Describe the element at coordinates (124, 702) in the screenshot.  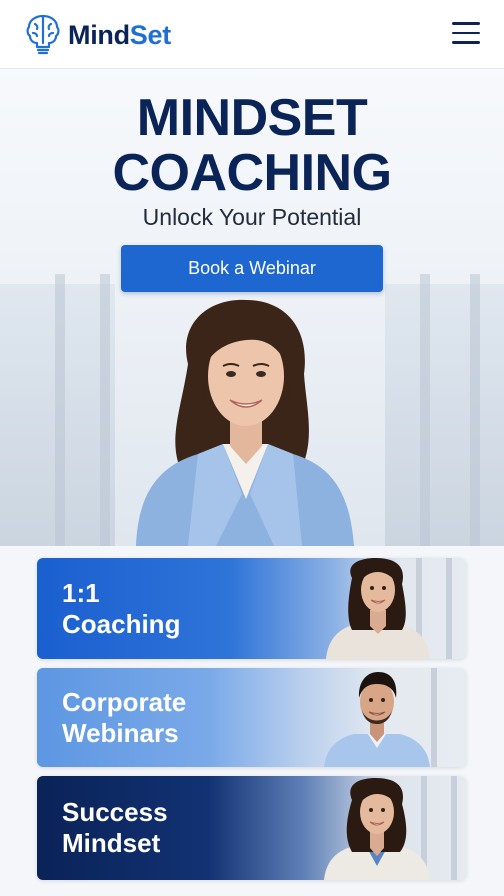
I see `service-card-label-line1: Corporate` at that location.